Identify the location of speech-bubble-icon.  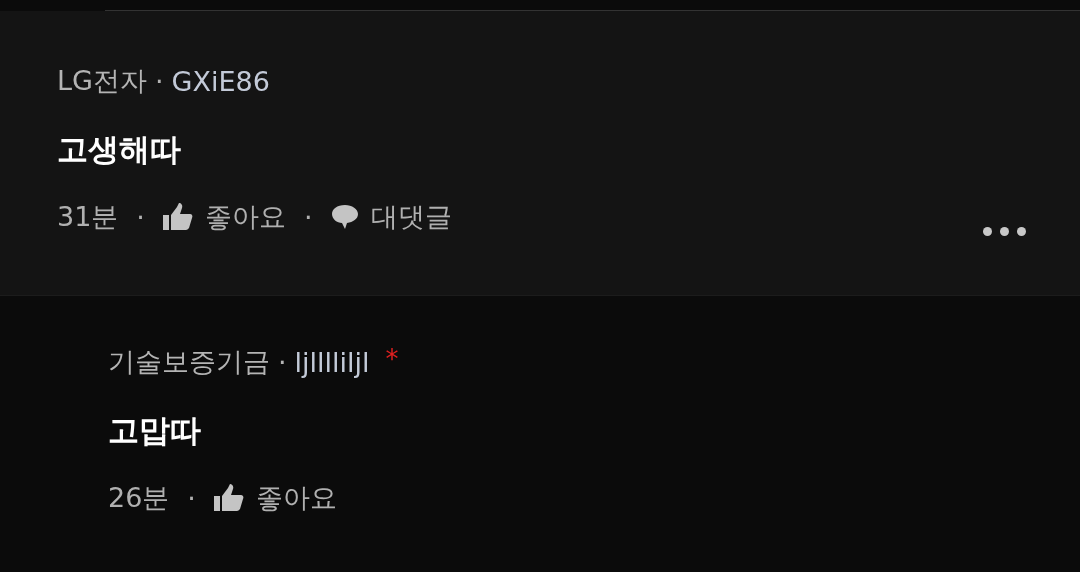
(344, 217).